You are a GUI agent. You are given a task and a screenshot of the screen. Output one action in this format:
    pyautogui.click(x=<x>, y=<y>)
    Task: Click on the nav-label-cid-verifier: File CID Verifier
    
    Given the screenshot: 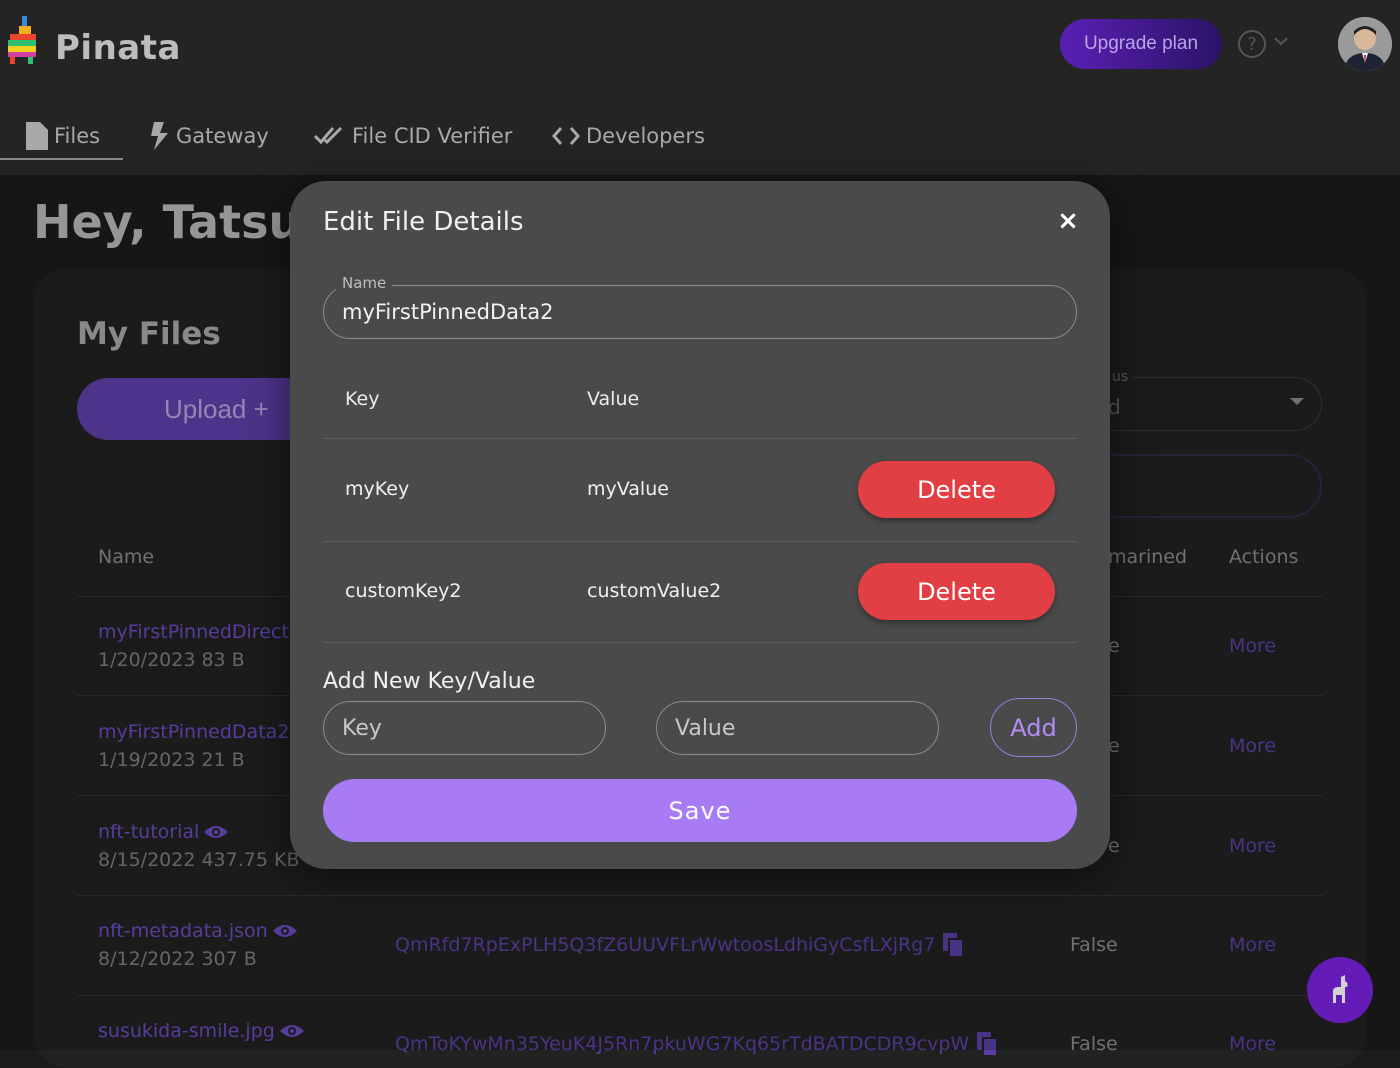 What is the action you would take?
    pyautogui.click(x=432, y=136)
    